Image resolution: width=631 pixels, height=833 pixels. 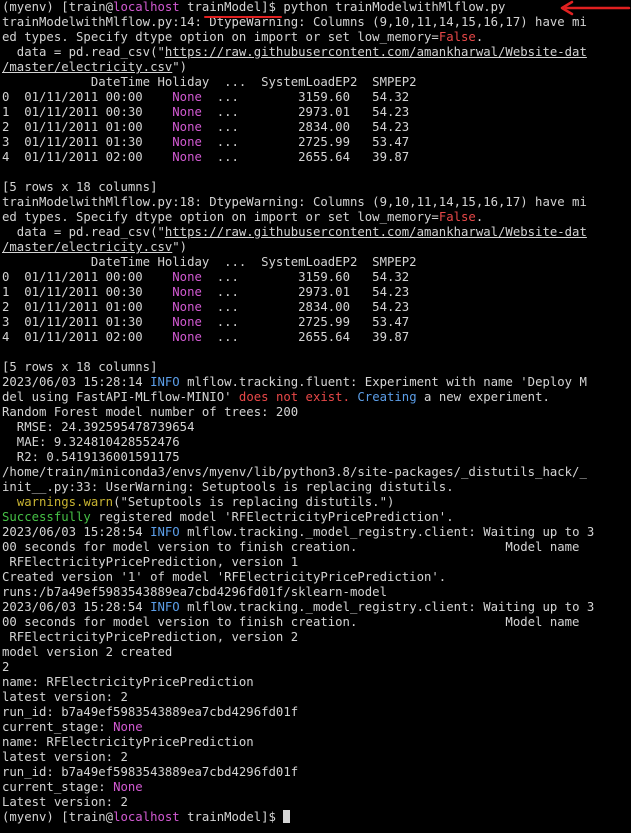 What do you see at coordinates (316, 442) in the screenshot?
I see `terminal-line: MAE: 9.324810428552476` at bounding box center [316, 442].